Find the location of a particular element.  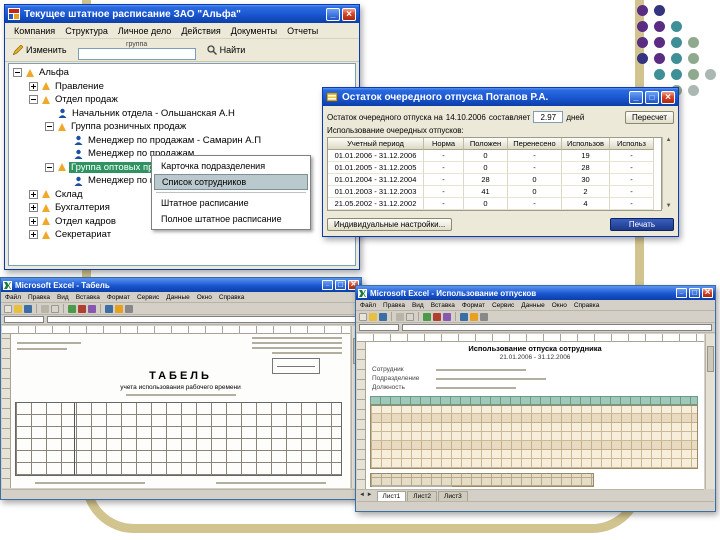

menu-insert: Вставка is located at coordinates (88, 297).